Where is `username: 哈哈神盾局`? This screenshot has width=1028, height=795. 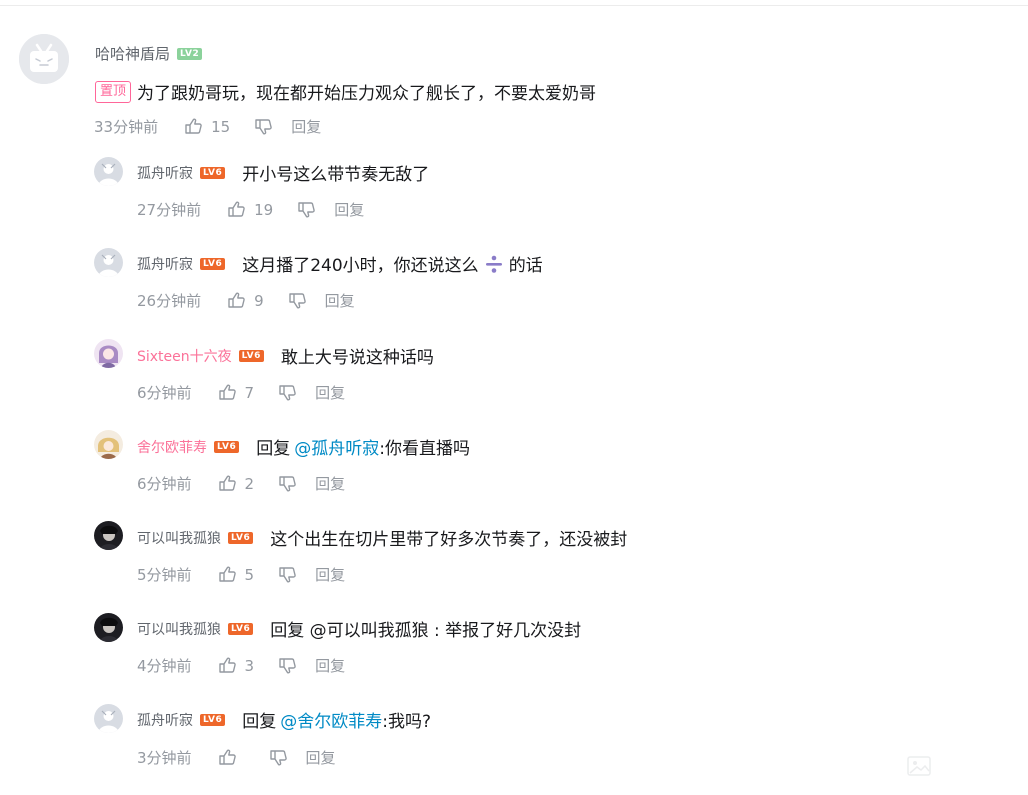
username: 哈哈神盾局 is located at coordinates (132, 53).